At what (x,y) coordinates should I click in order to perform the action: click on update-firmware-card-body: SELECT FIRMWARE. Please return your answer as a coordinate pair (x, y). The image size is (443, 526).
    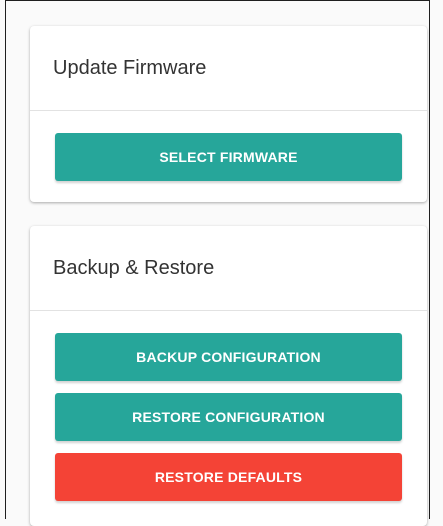
    Looking at the image, I should click on (228, 146).